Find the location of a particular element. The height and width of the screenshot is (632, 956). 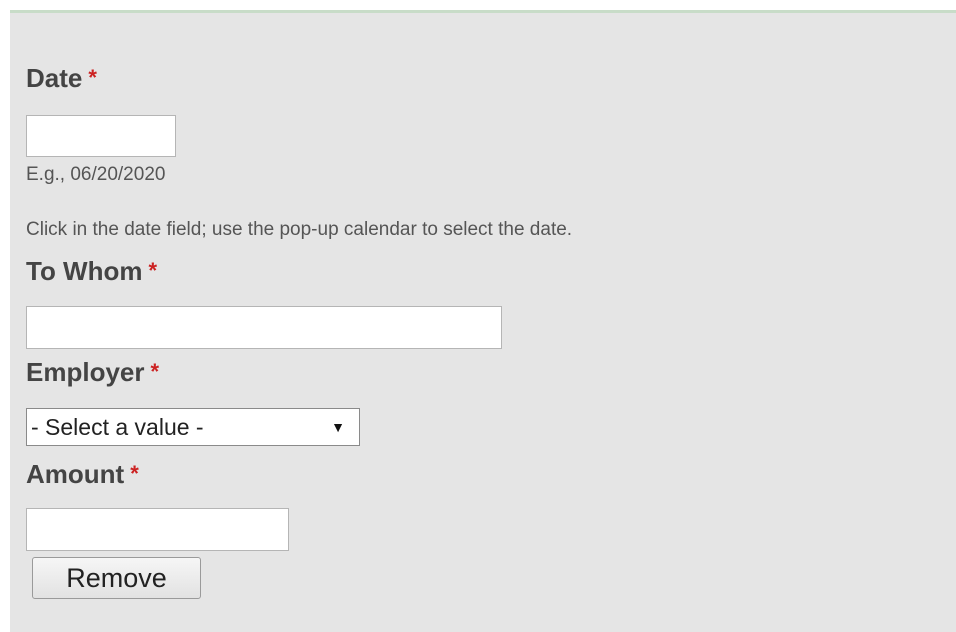

employer-label: Employer * is located at coordinates (92, 372).